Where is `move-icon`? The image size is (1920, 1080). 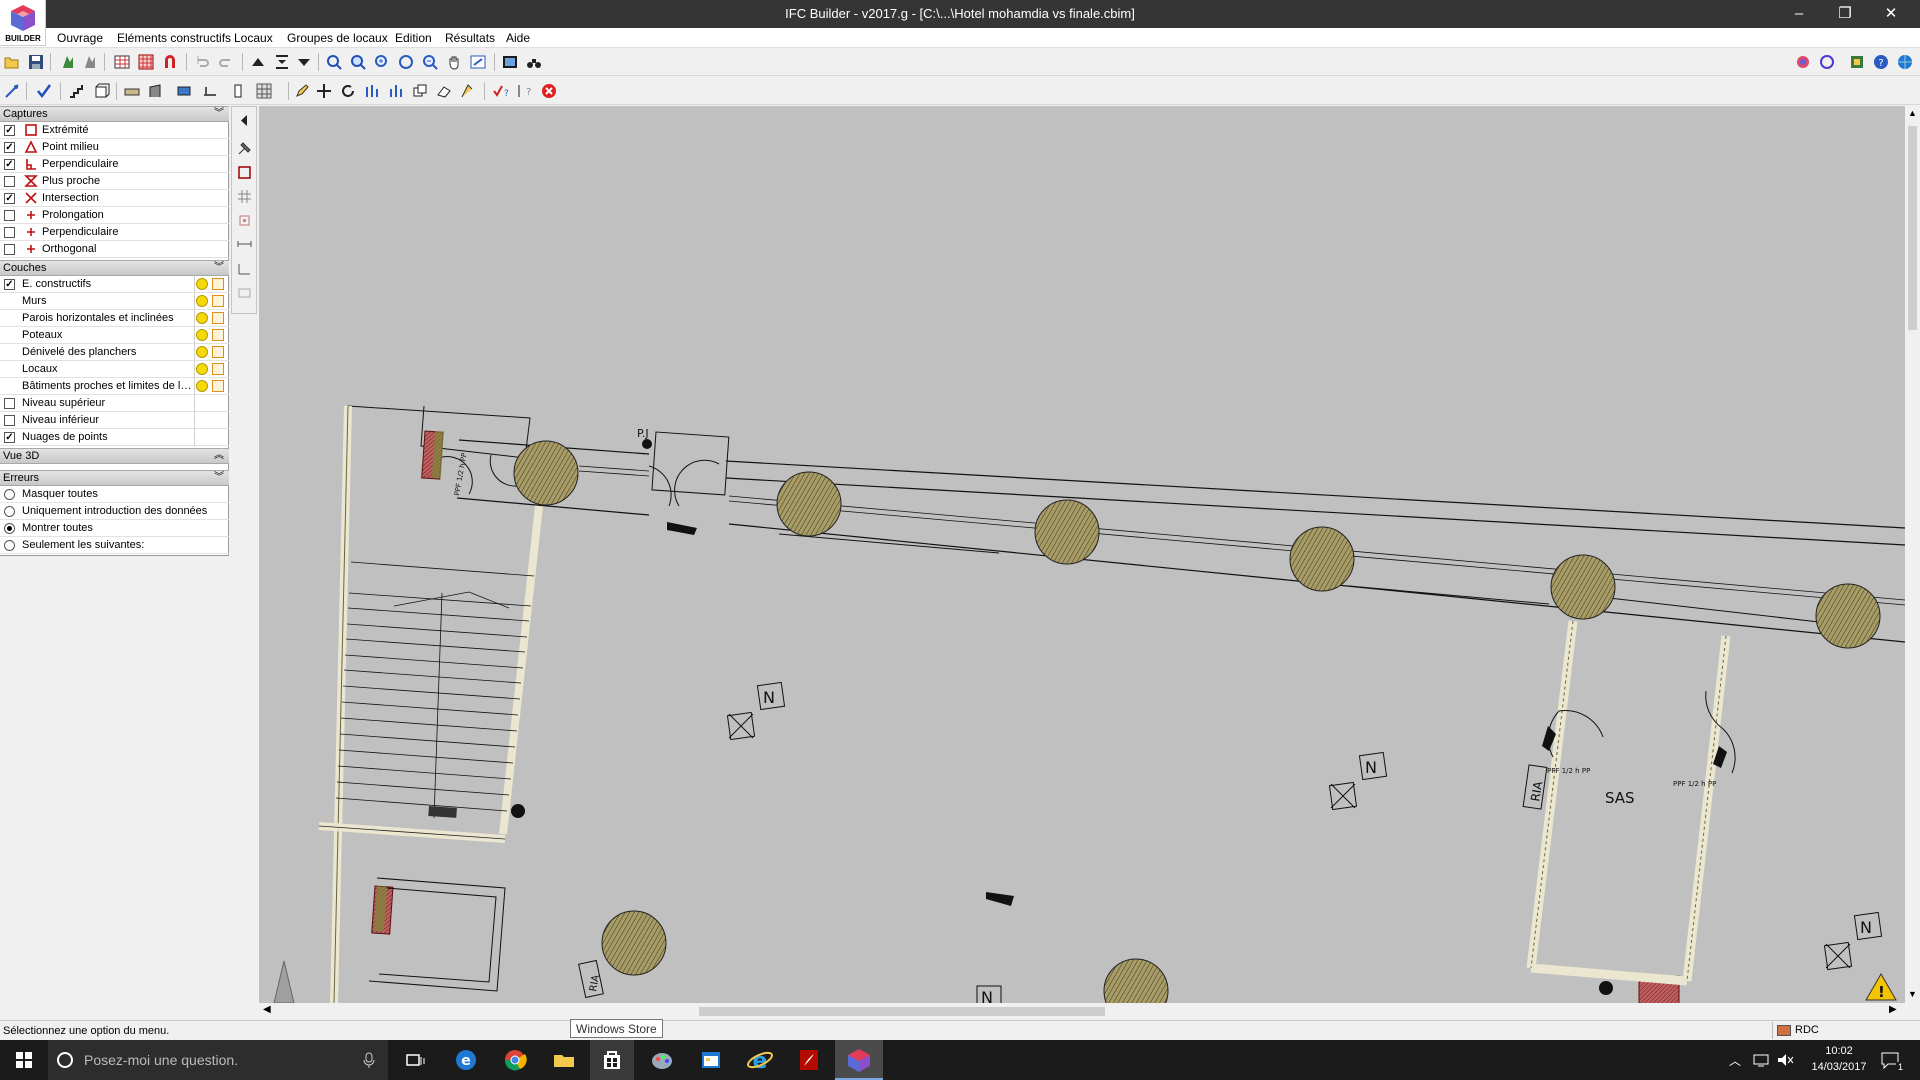 move-icon is located at coordinates (324, 91).